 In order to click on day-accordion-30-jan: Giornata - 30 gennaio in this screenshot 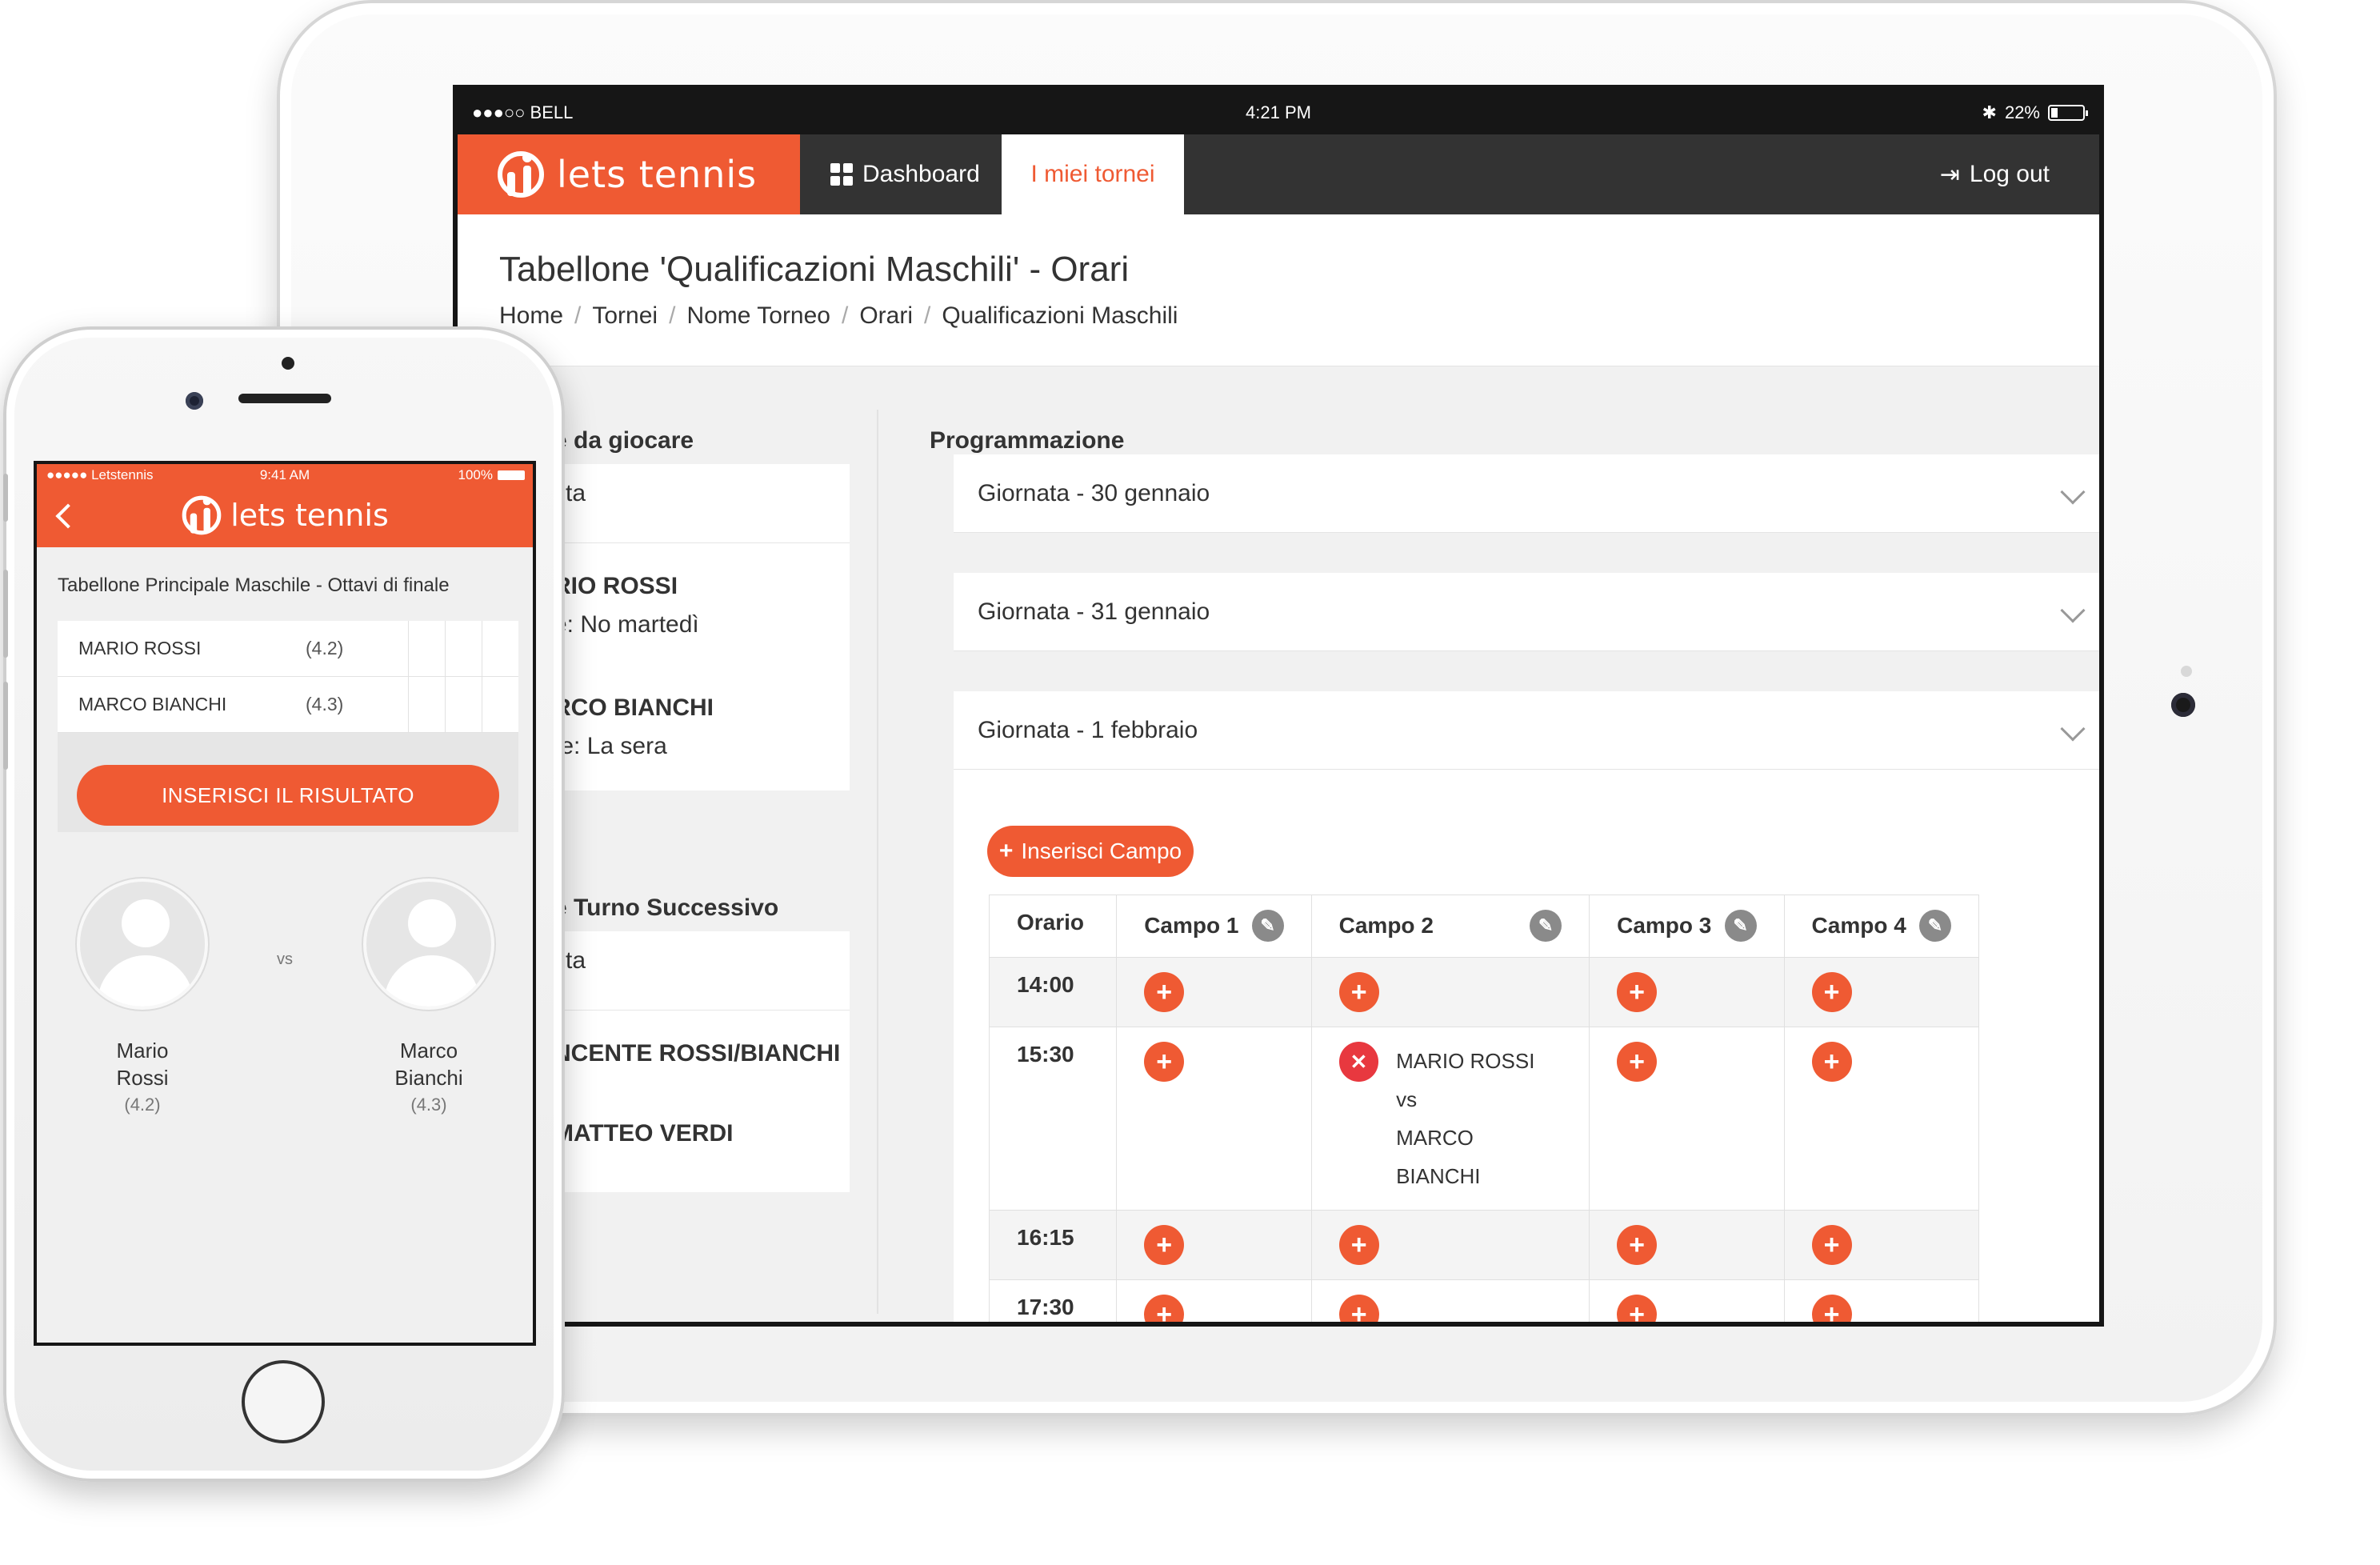, I will do `click(1526, 493)`.